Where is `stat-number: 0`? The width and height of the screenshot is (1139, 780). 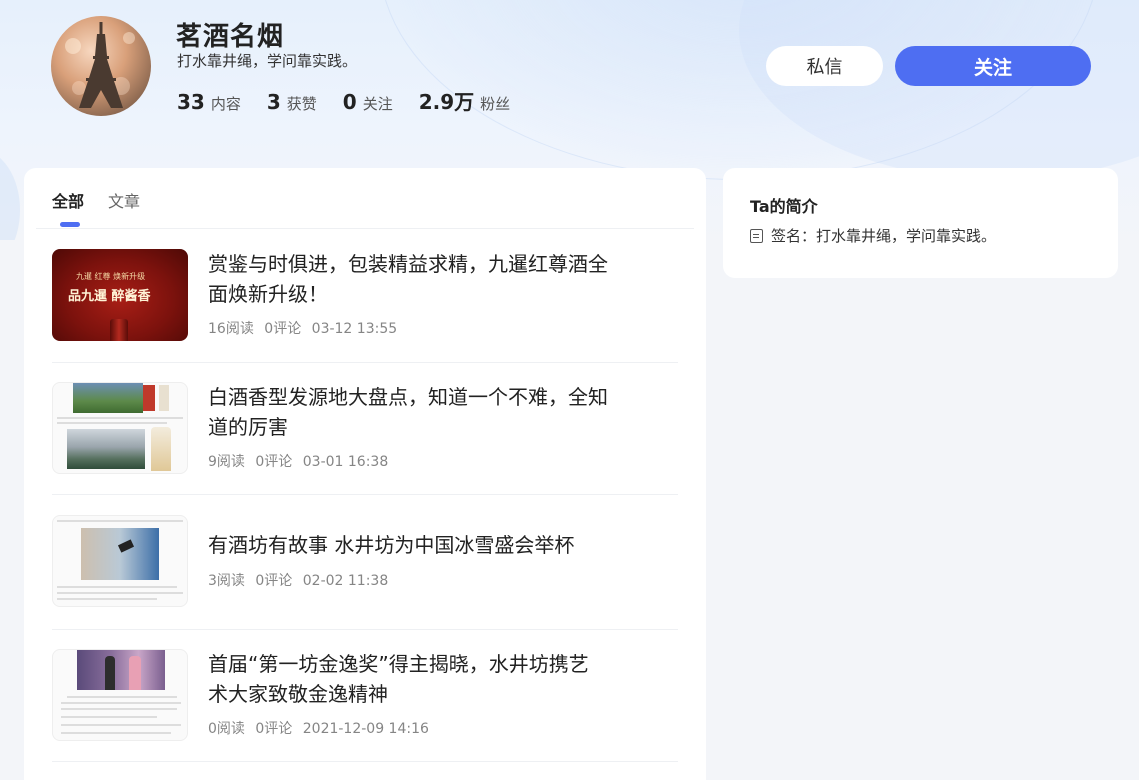
stat-number: 0 is located at coordinates (349, 102).